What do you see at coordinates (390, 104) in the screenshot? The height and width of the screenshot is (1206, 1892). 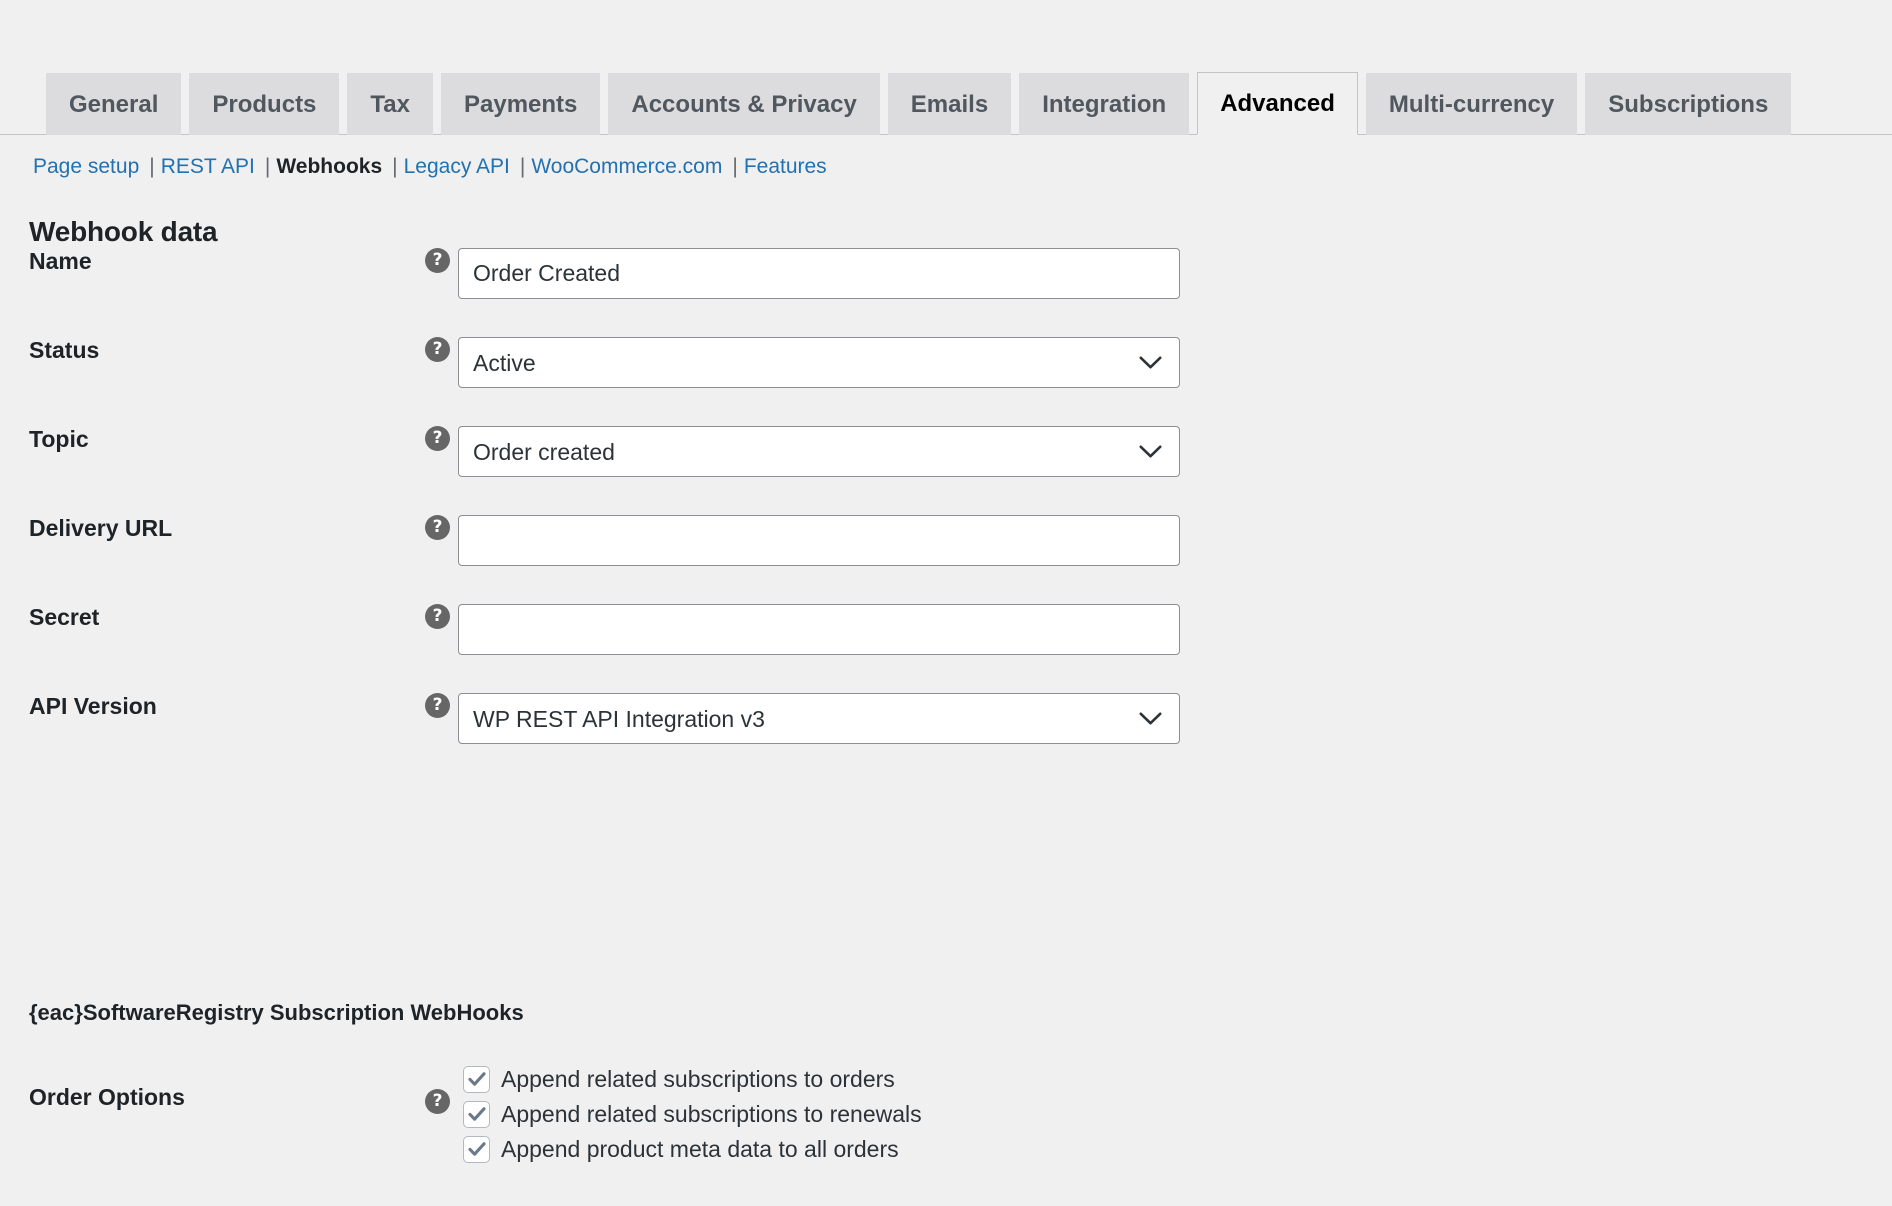 I see `tab-tax: Tax` at bounding box center [390, 104].